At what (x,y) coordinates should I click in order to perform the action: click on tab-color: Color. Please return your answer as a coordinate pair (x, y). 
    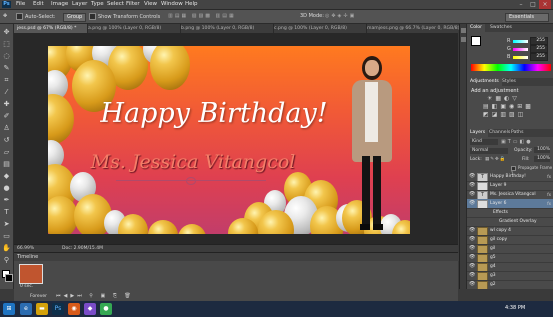
    Looking at the image, I should click on (476, 28).